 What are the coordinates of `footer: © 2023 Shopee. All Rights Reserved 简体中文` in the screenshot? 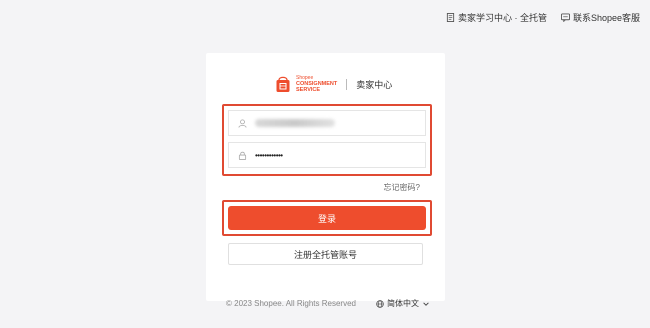 It's located at (328, 303).